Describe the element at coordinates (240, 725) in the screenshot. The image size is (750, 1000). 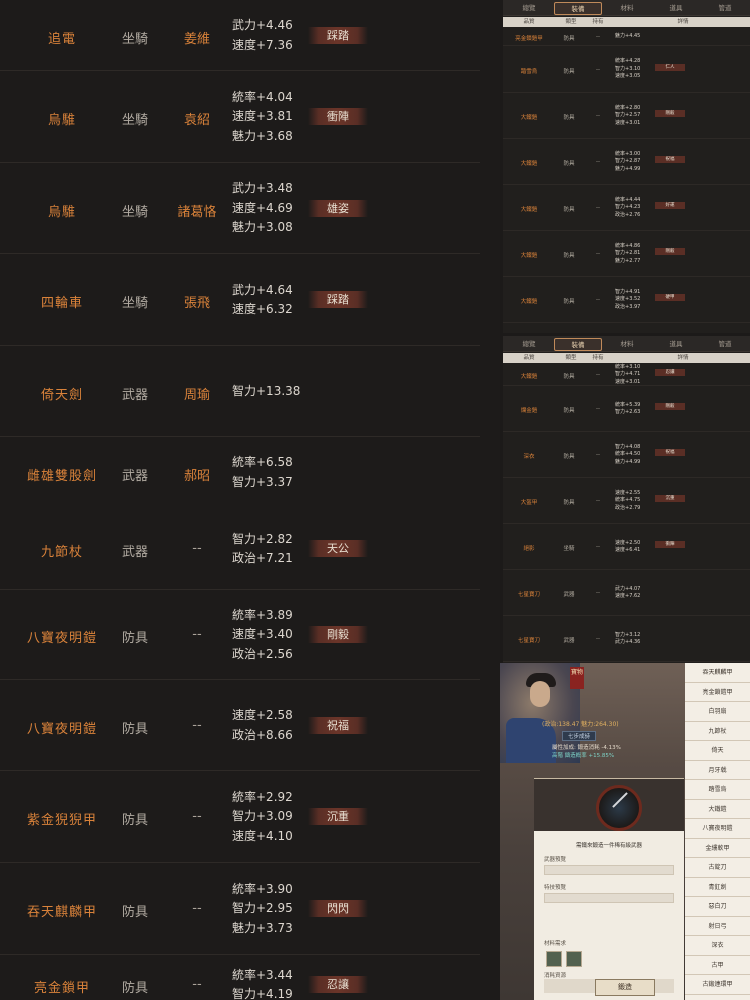
I see `equipment-row: 八寶夜明鎧 防具 -- 速度+2.58 政治+8.66 祝福` at that location.